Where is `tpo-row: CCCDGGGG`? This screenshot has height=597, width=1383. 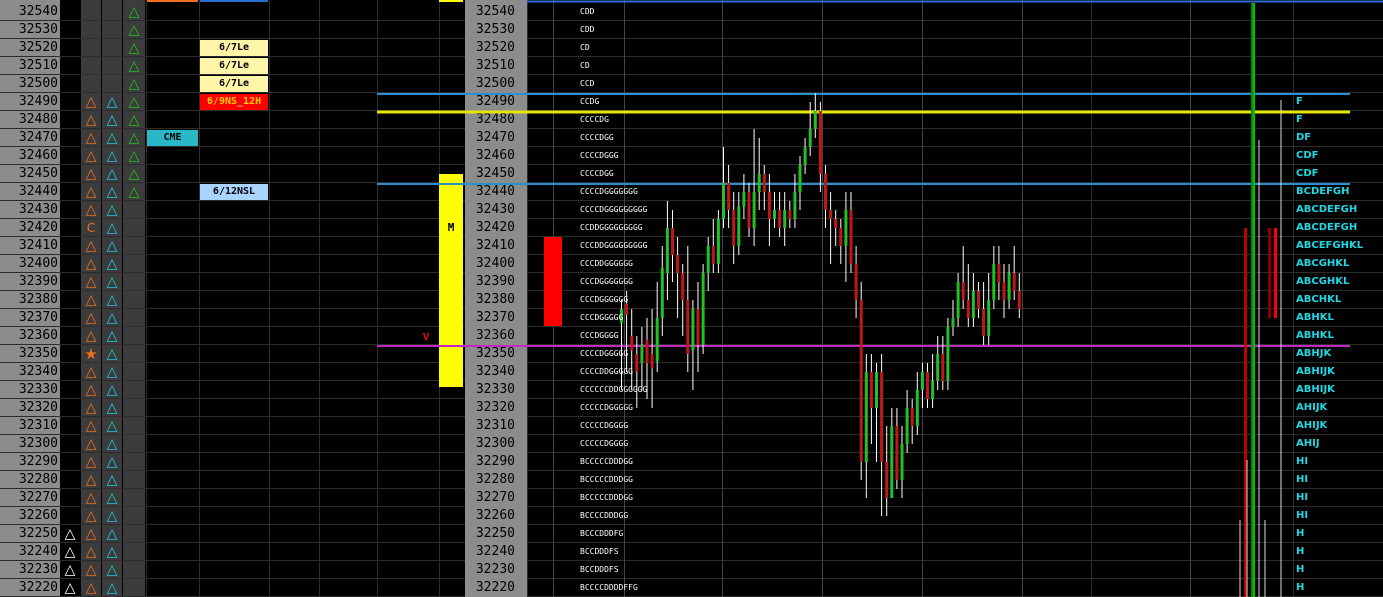 tpo-row: CCCDGGGG is located at coordinates (599, 335).